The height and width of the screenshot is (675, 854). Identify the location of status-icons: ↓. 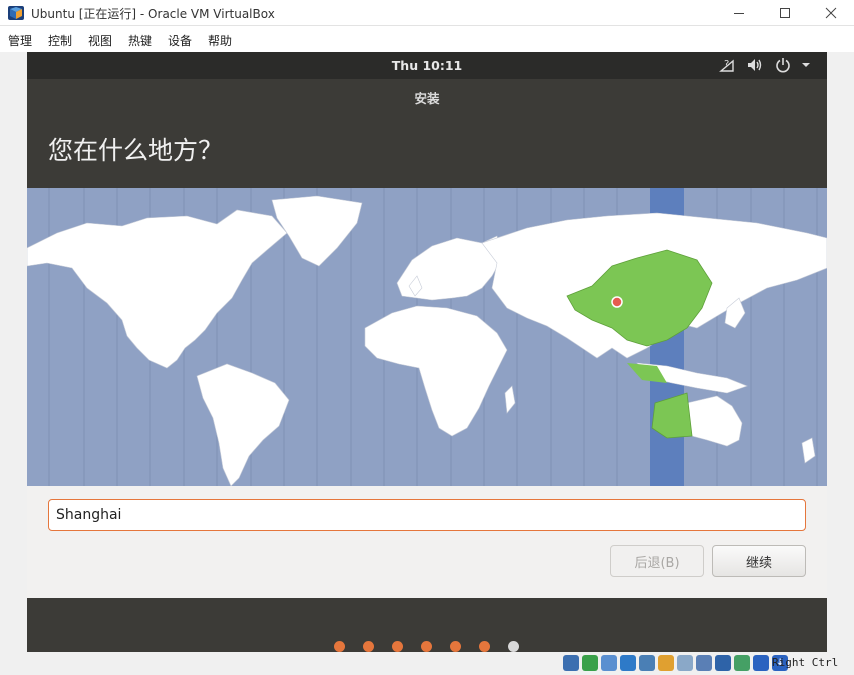
(675, 663).